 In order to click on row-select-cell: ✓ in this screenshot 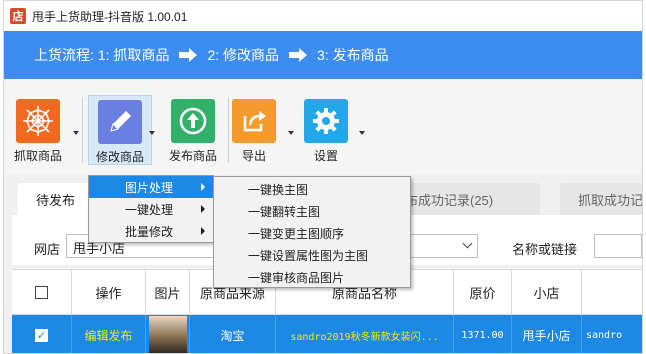, I will do `click(42, 334)`.